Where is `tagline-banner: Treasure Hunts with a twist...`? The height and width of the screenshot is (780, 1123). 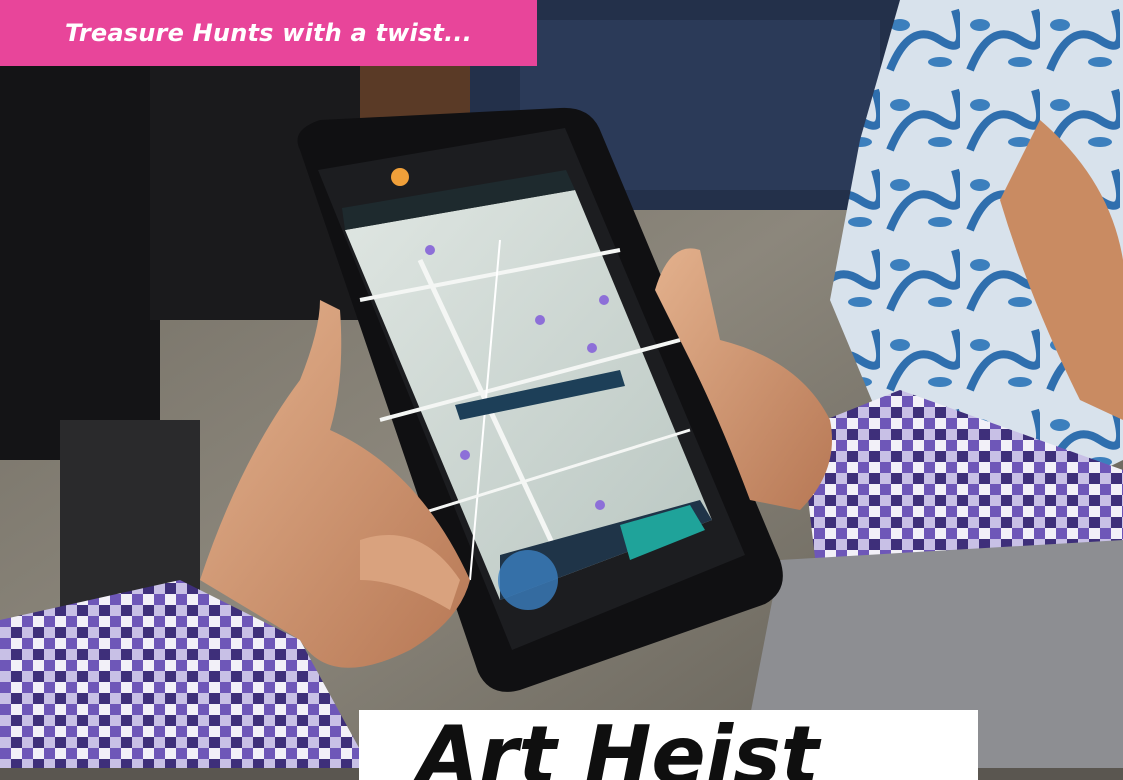 tagline-banner: Treasure Hunts with a twist... is located at coordinates (268, 33).